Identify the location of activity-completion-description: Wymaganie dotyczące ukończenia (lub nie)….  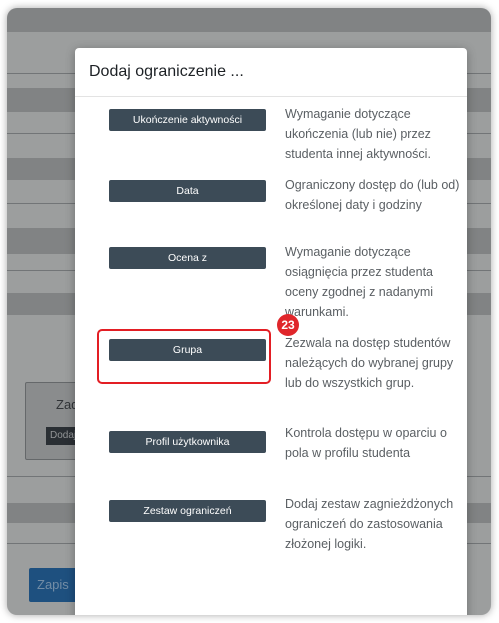
(358, 134).